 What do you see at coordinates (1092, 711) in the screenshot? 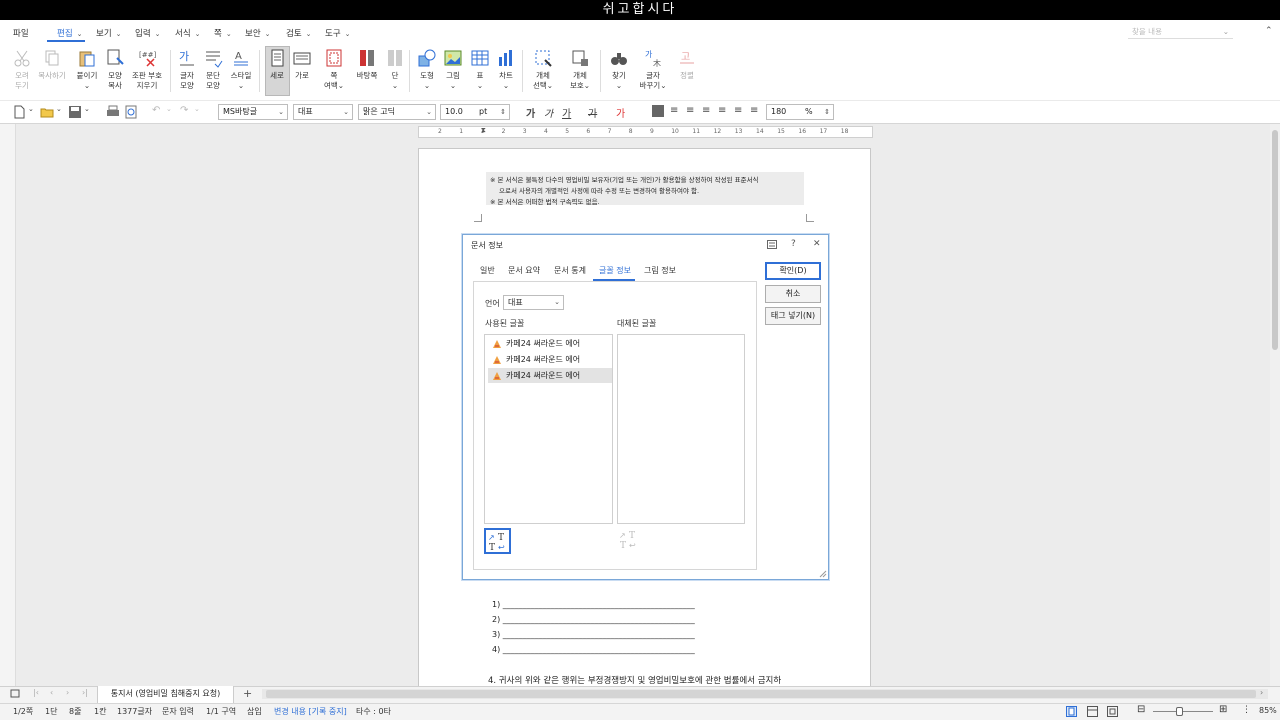
I see `view-web-icon` at bounding box center [1092, 711].